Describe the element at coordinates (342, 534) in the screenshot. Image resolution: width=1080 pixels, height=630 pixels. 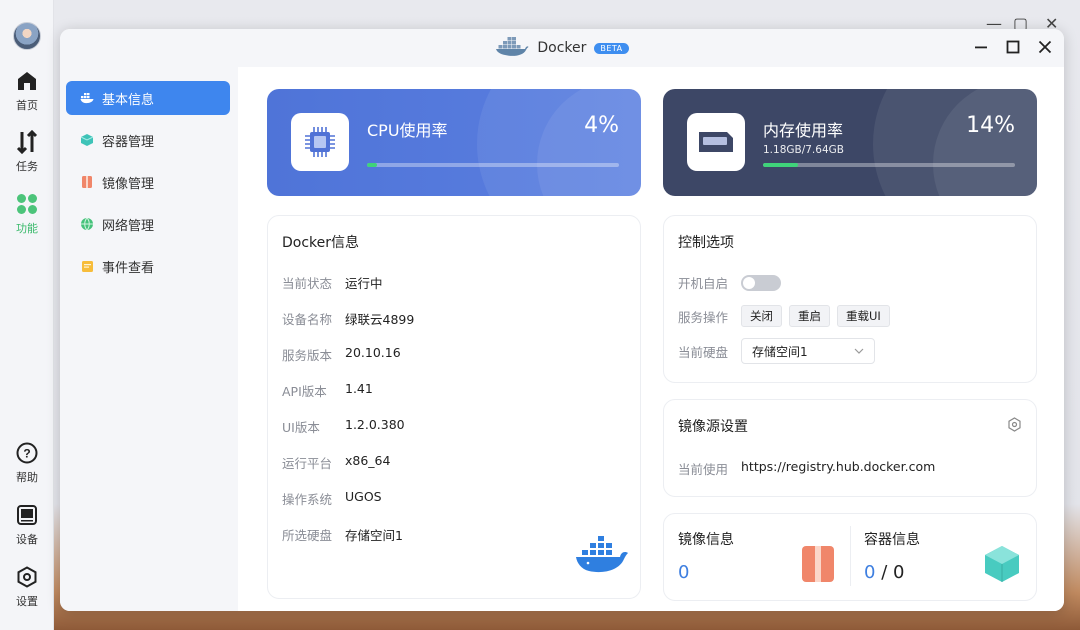
I see `info-row-disk: 所选硬盘 存储空间1` at that location.